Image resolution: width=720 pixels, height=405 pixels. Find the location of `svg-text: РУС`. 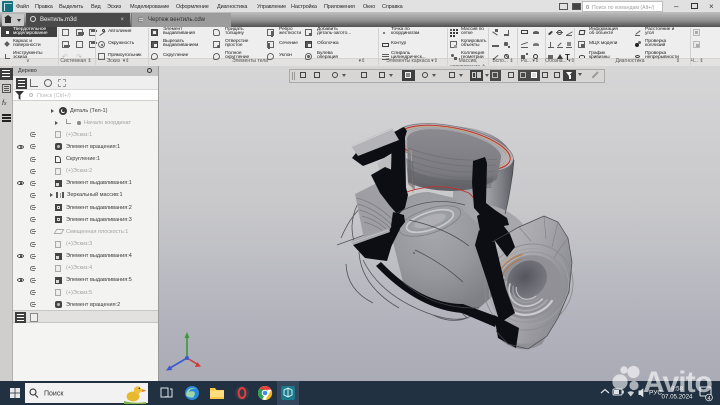

svg-text: РУС is located at coordinates (655, 393).